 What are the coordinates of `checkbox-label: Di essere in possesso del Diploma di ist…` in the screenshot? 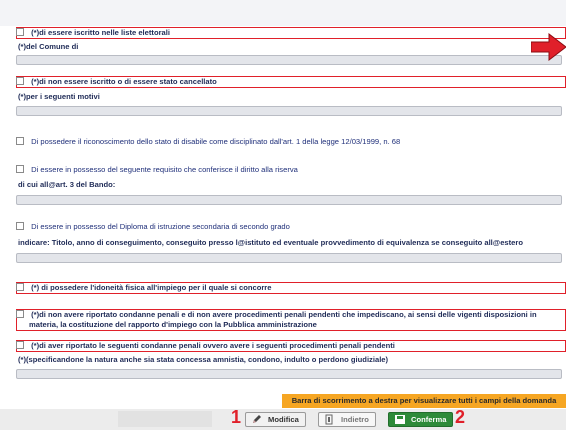 It's located at (160, 226).